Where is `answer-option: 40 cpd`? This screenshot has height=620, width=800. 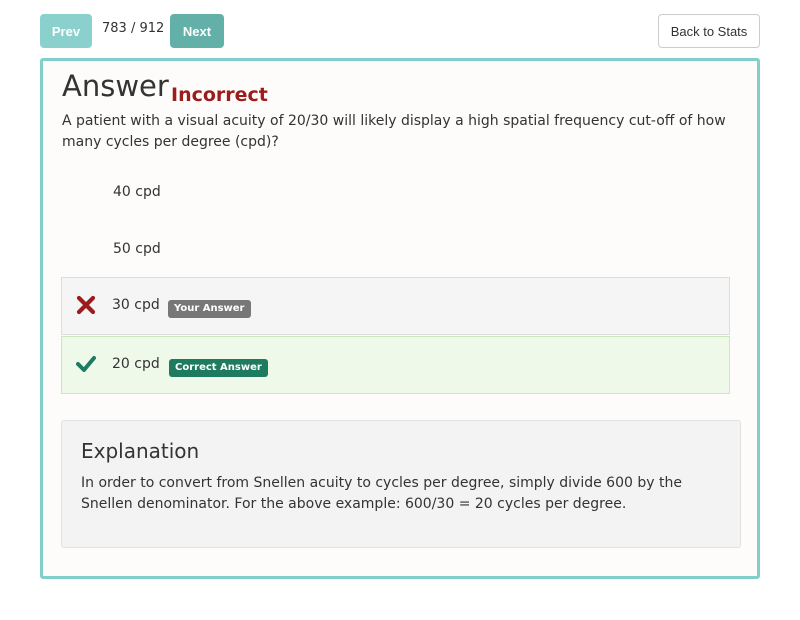
answer-option: 40 cpd is located at coordinates (395, 194).